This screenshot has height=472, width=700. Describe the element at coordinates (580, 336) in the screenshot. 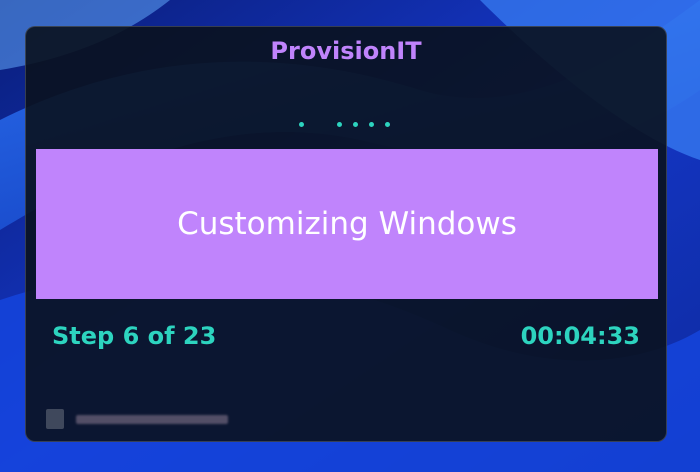

I see `elapsed-timer: 00:04:33` at that location.